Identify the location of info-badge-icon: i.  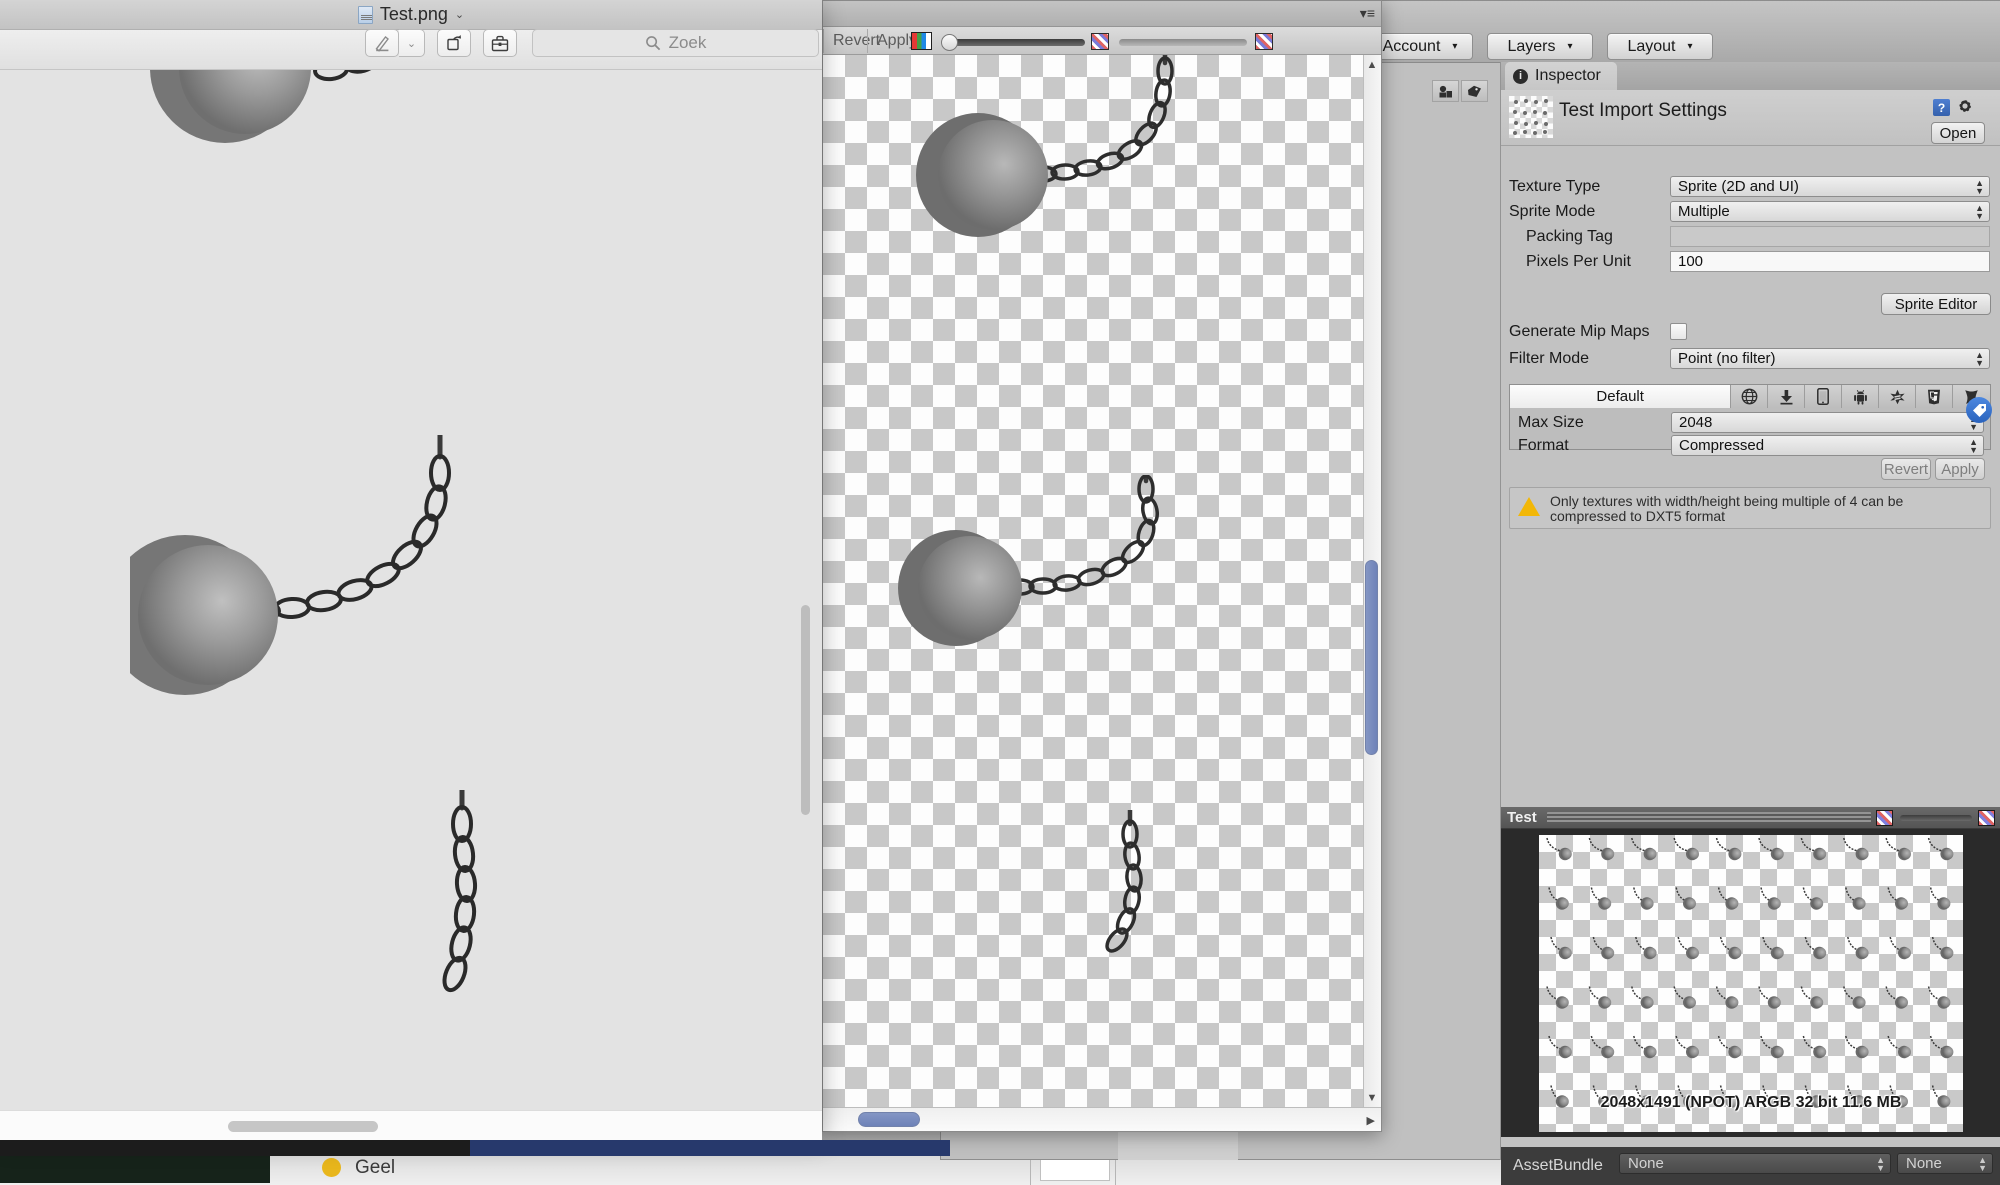
(1520, 76).